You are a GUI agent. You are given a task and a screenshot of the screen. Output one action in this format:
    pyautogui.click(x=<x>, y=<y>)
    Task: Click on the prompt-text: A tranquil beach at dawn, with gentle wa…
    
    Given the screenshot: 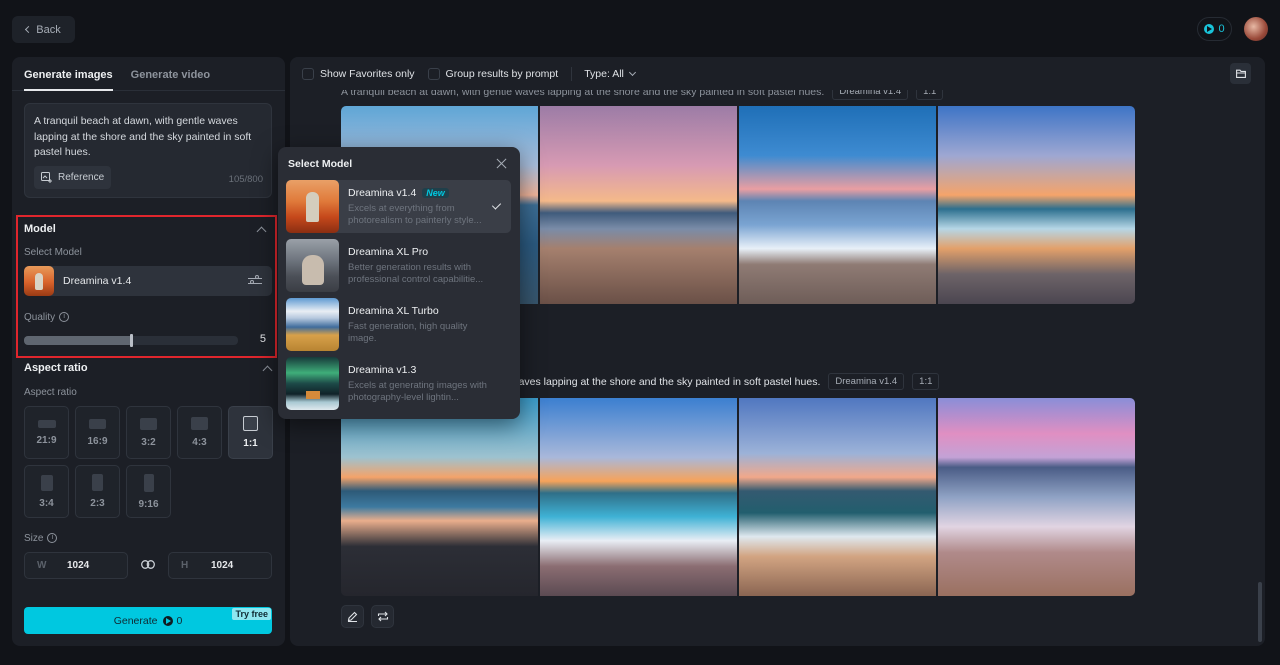 What is the action you would take?
    pyautogui.click(x=143, y=136)
    